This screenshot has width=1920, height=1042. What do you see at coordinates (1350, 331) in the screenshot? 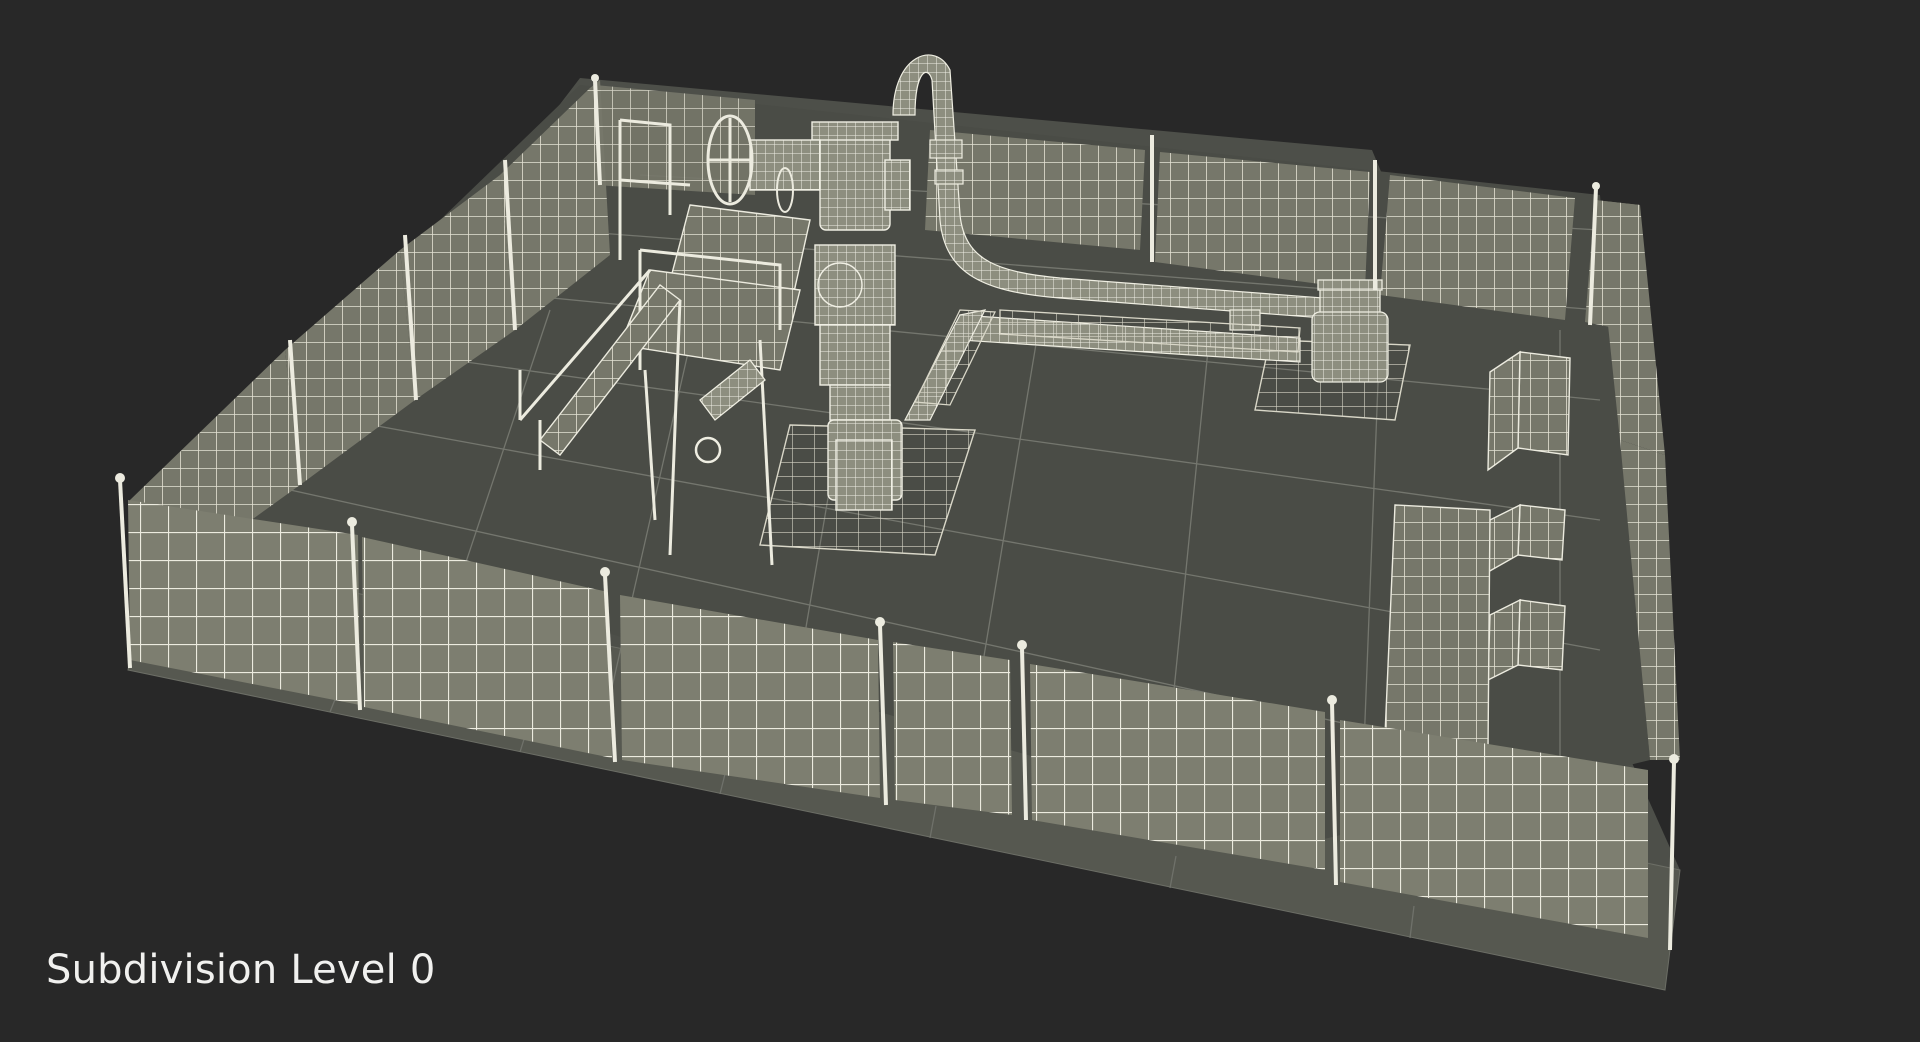
I see `secondary-wellhead` at bounding box center [1350, 331].